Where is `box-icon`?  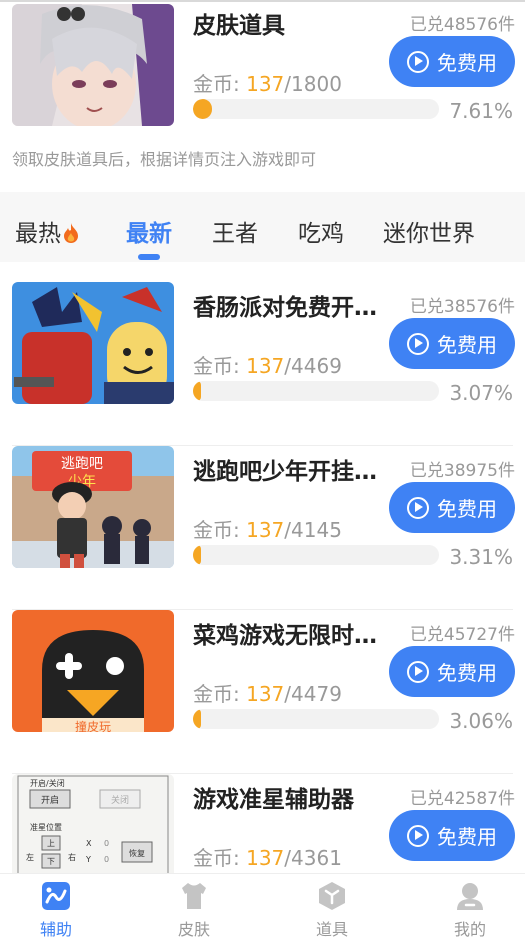
box-icon is located at coordinates (332, 896).